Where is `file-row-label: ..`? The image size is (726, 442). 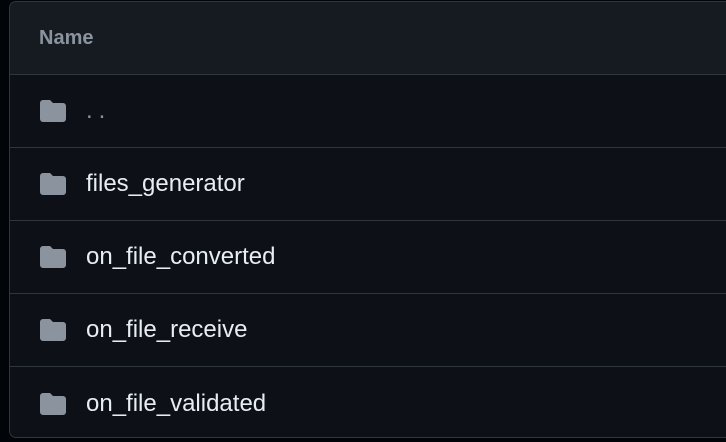
file-row-label: .. is located at coordinates (98, 111).